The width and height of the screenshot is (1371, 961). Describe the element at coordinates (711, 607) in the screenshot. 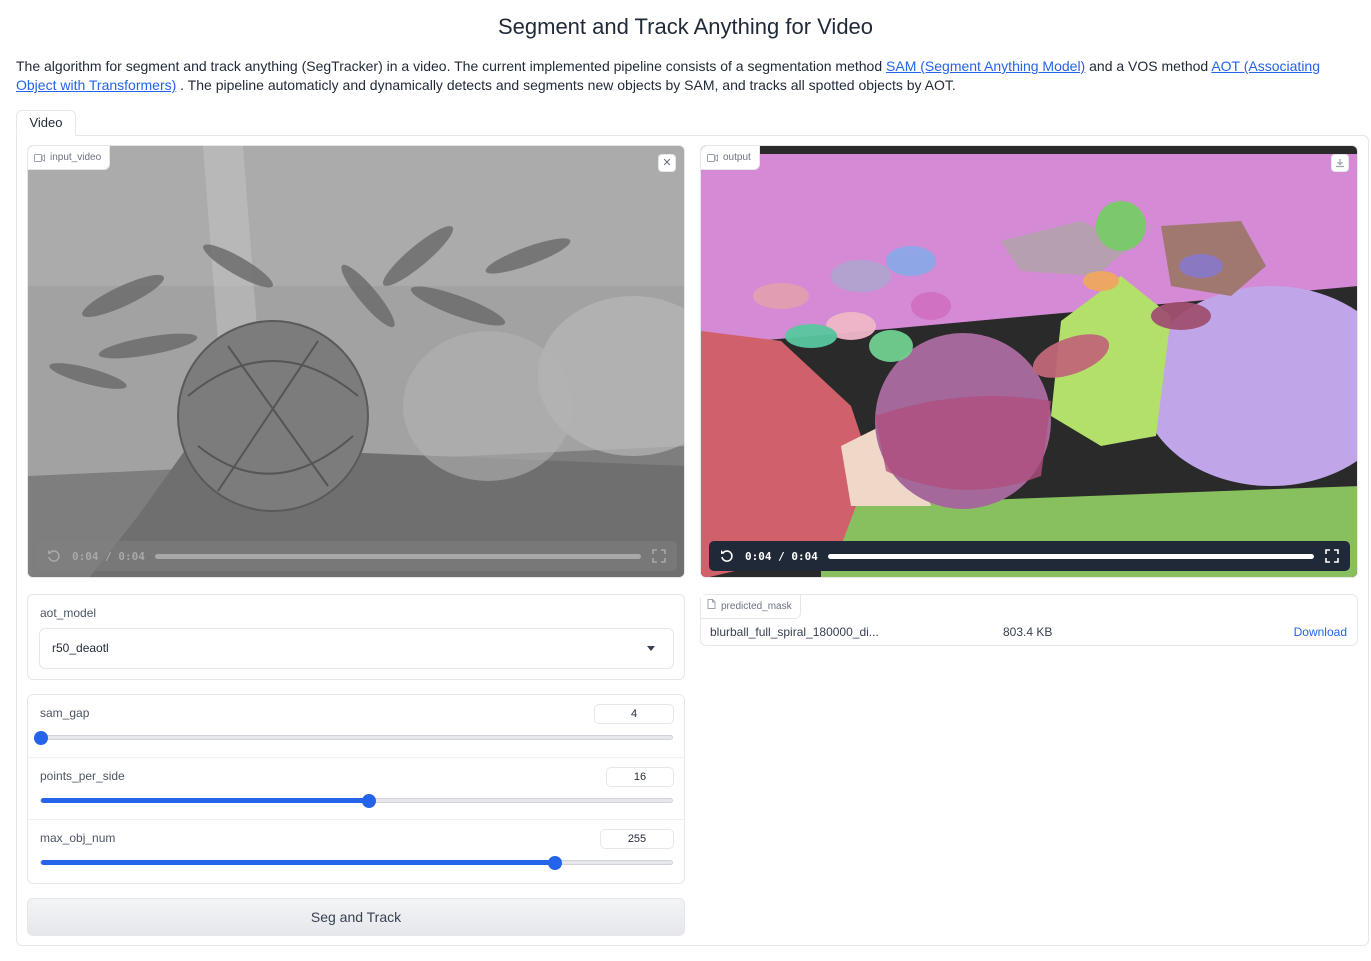

I see `file-icon` at that location.